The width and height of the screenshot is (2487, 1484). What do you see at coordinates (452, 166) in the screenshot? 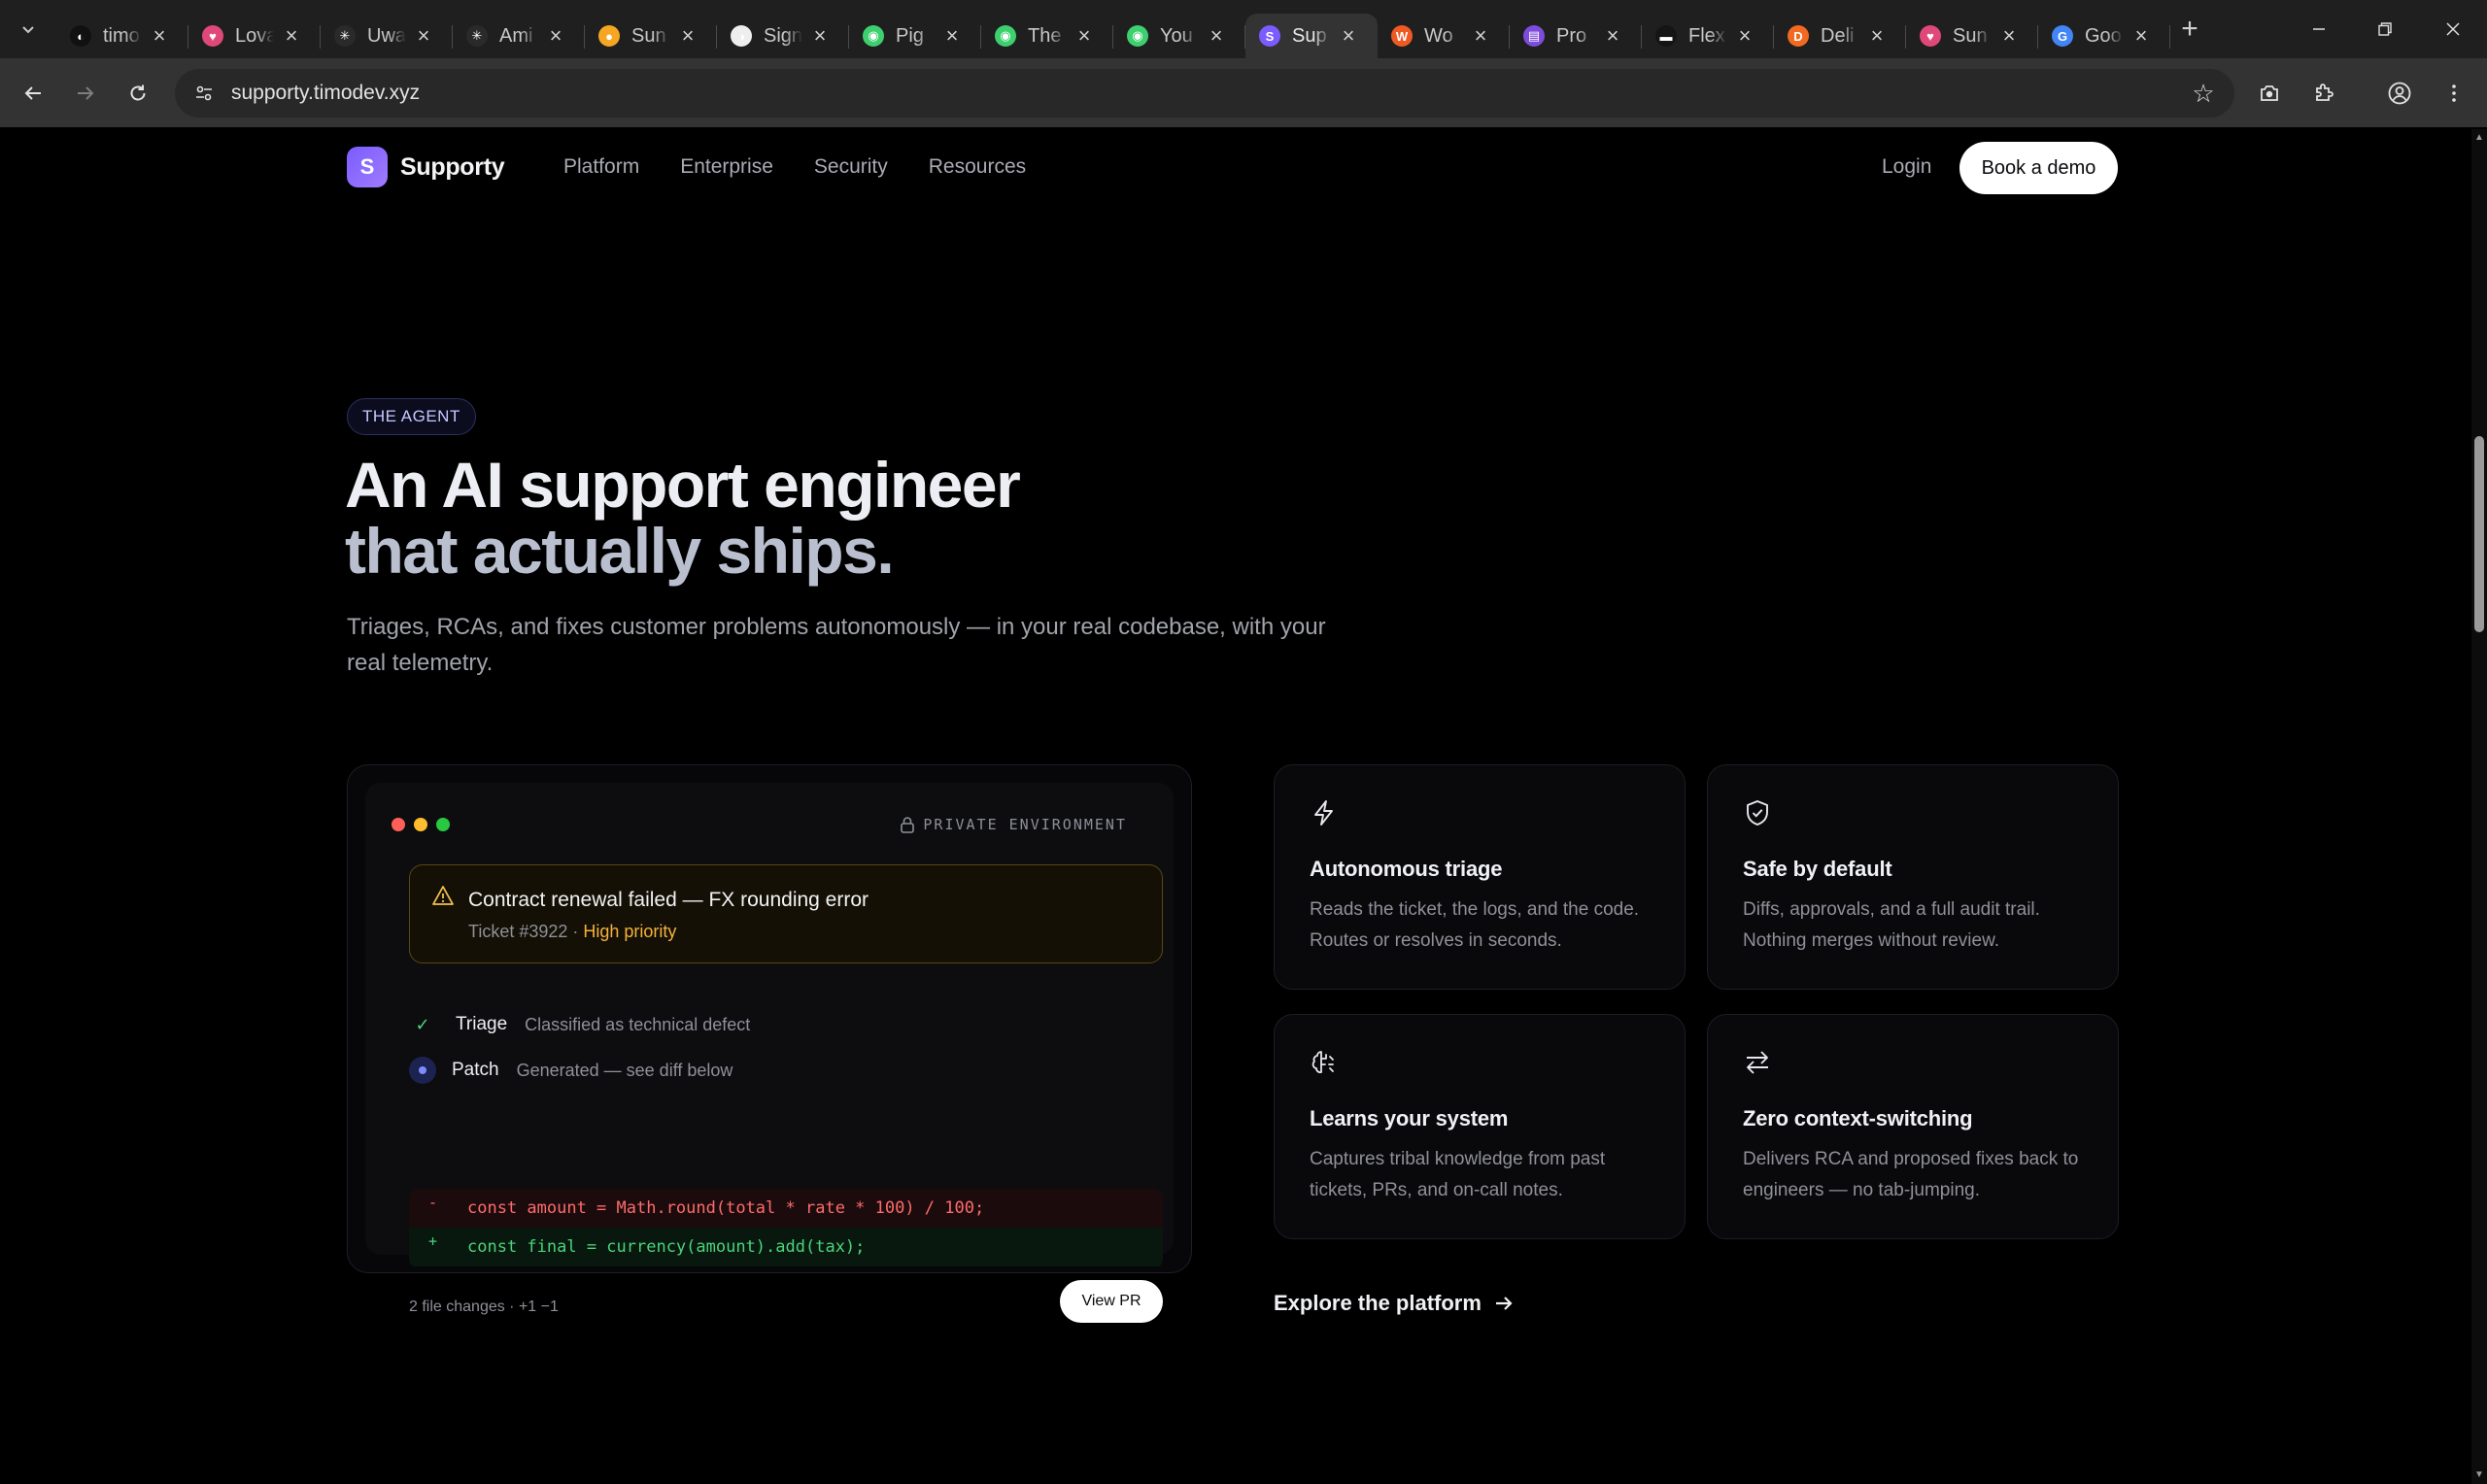
I see `brand-name: Supporty` at bounding box center [452, 166].